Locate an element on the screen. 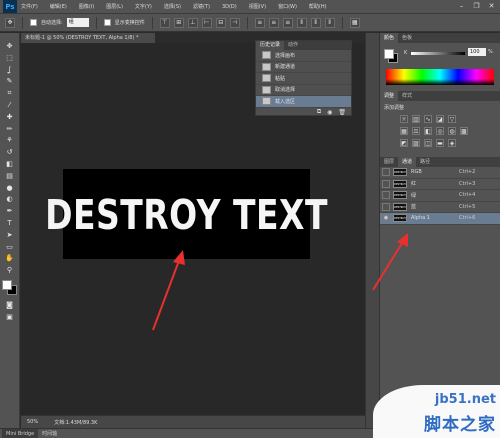 Image resolution: width=500 pixels, height=438 pixels. eraser-icon: ◧ is located at coordinates (10, 164).